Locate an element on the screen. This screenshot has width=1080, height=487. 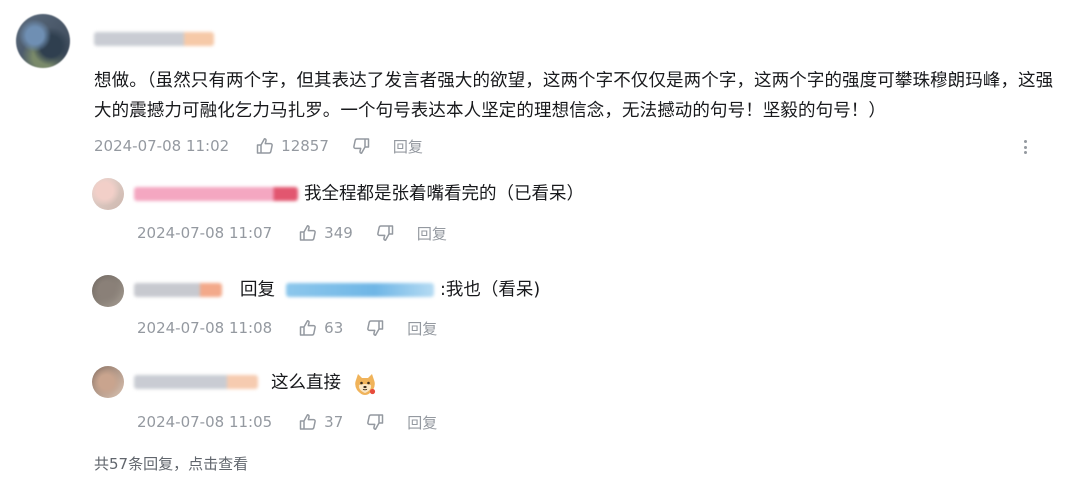
reply-date: 2024-07-08 11:05 is located at coordinates (205, 422).